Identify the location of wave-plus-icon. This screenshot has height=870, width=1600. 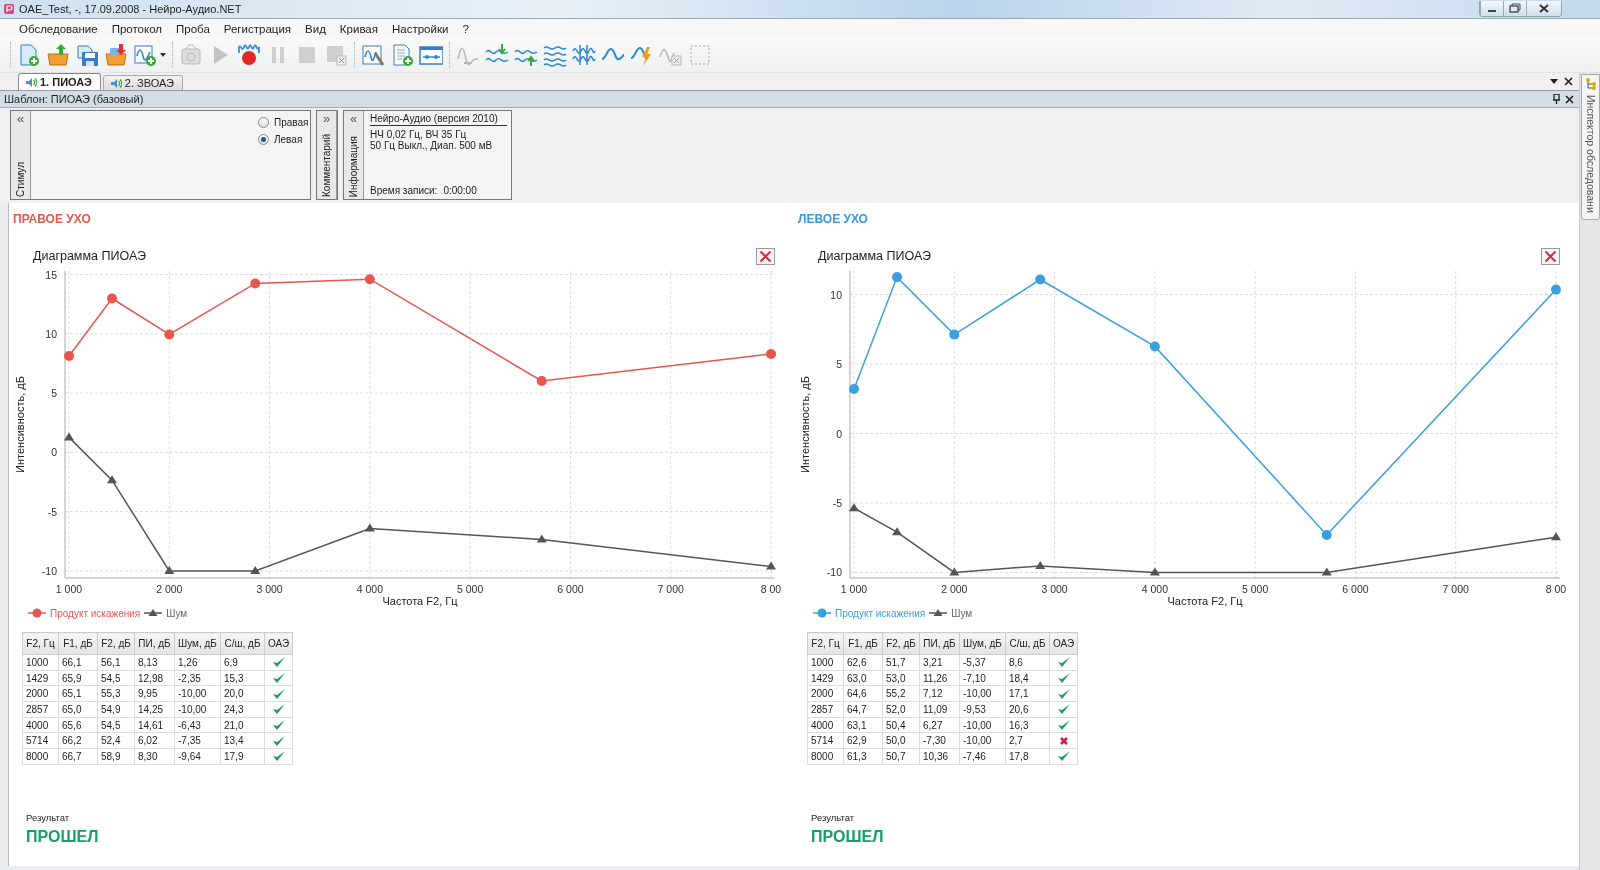
(145, 55).